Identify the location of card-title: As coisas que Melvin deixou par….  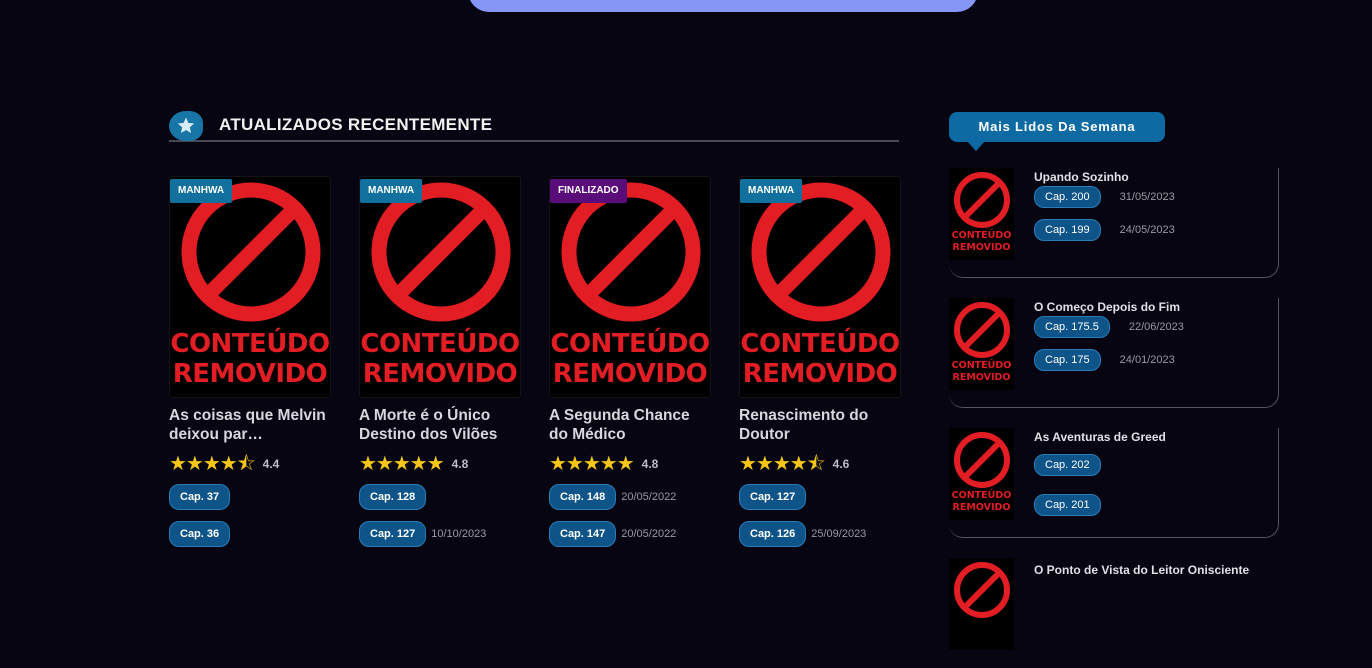
(250, 425).